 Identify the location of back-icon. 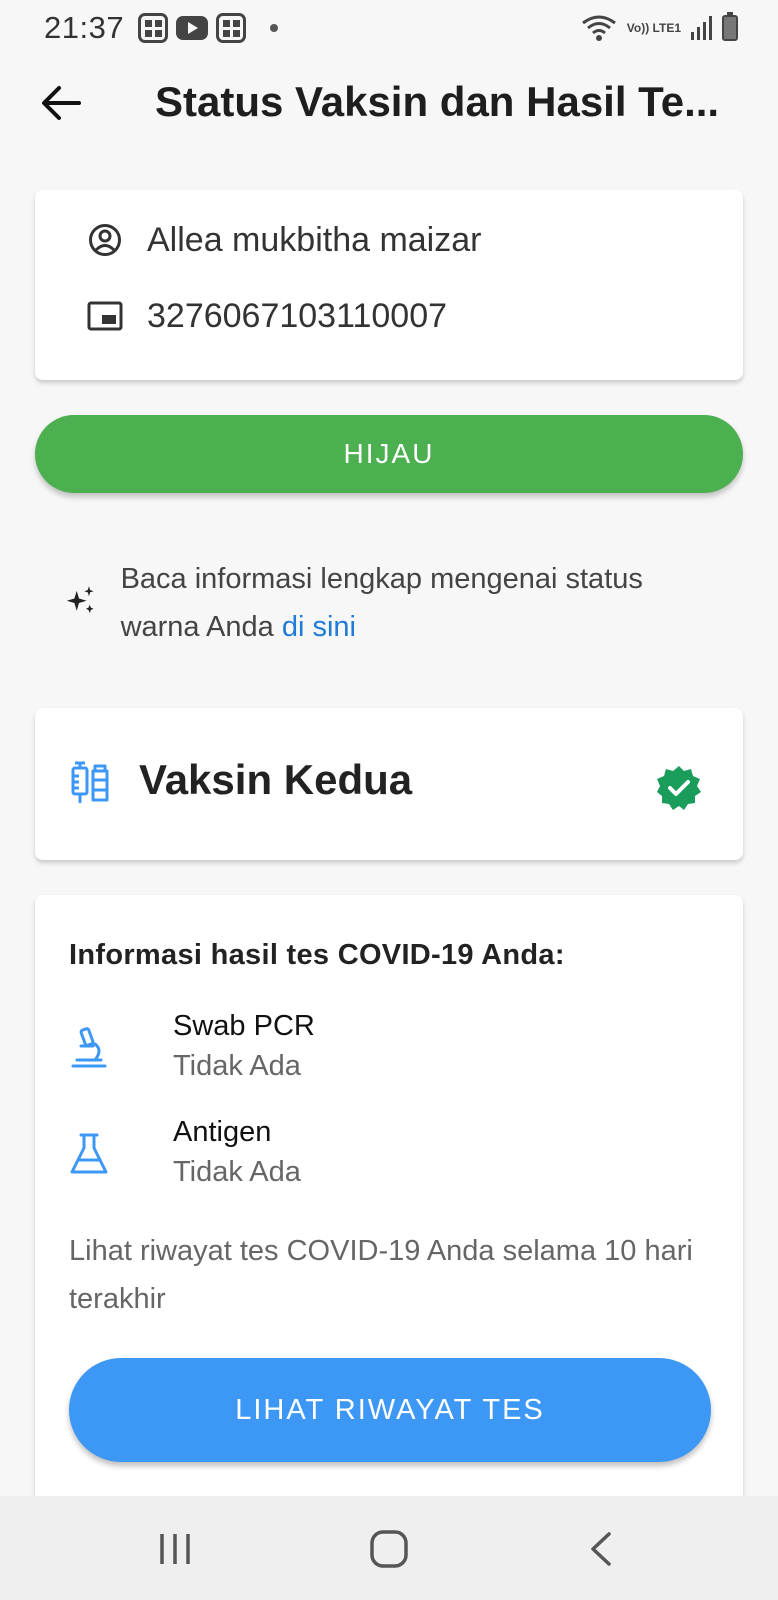
(601, 1549).